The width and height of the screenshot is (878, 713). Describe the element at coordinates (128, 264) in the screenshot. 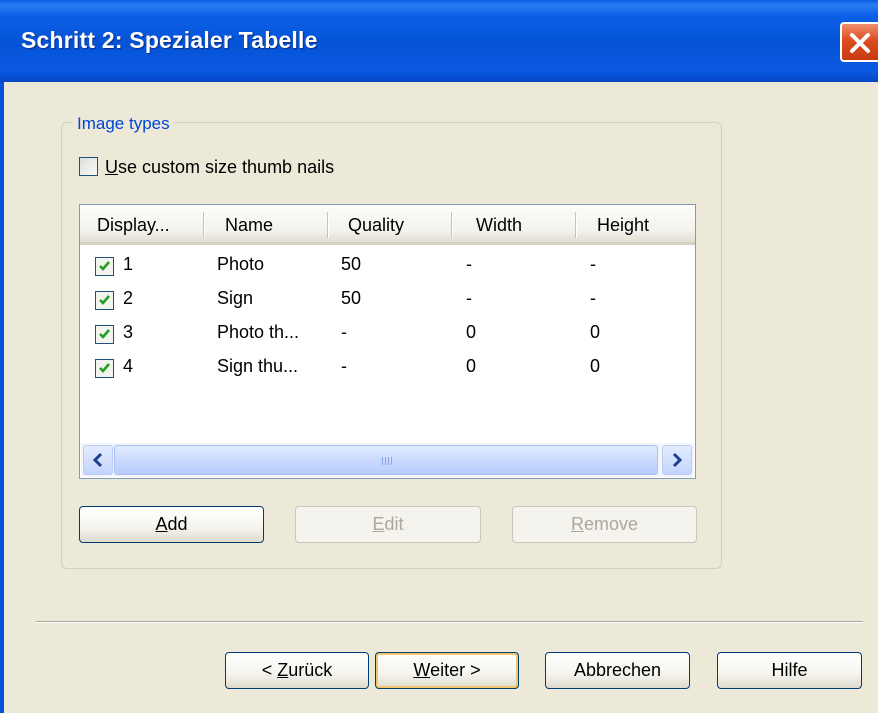

I see `cell-display: 1` at that location.